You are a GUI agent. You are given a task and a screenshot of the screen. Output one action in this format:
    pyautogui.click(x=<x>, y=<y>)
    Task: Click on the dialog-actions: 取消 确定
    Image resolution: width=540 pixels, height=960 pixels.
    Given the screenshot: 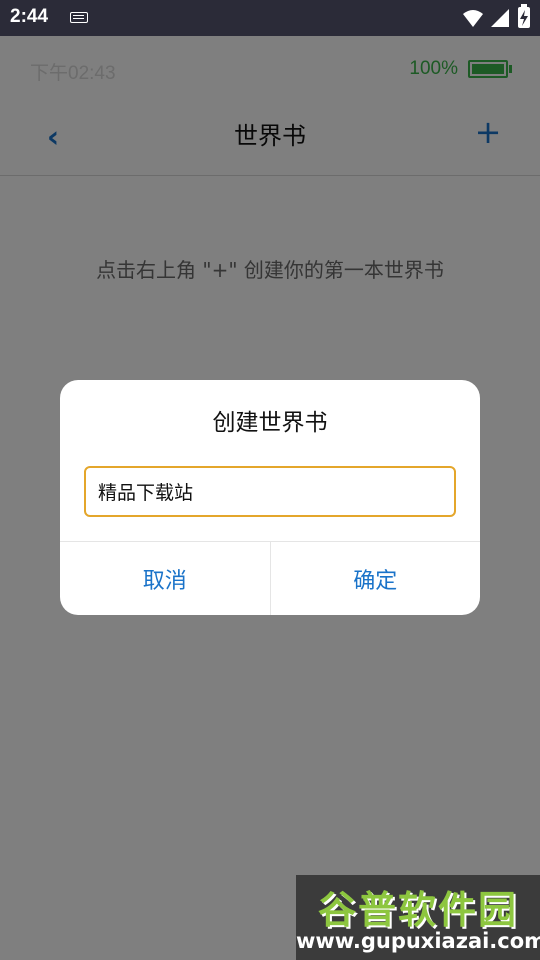 What is the action you would take?
    pyautogui.click(x=270, y=578)
    